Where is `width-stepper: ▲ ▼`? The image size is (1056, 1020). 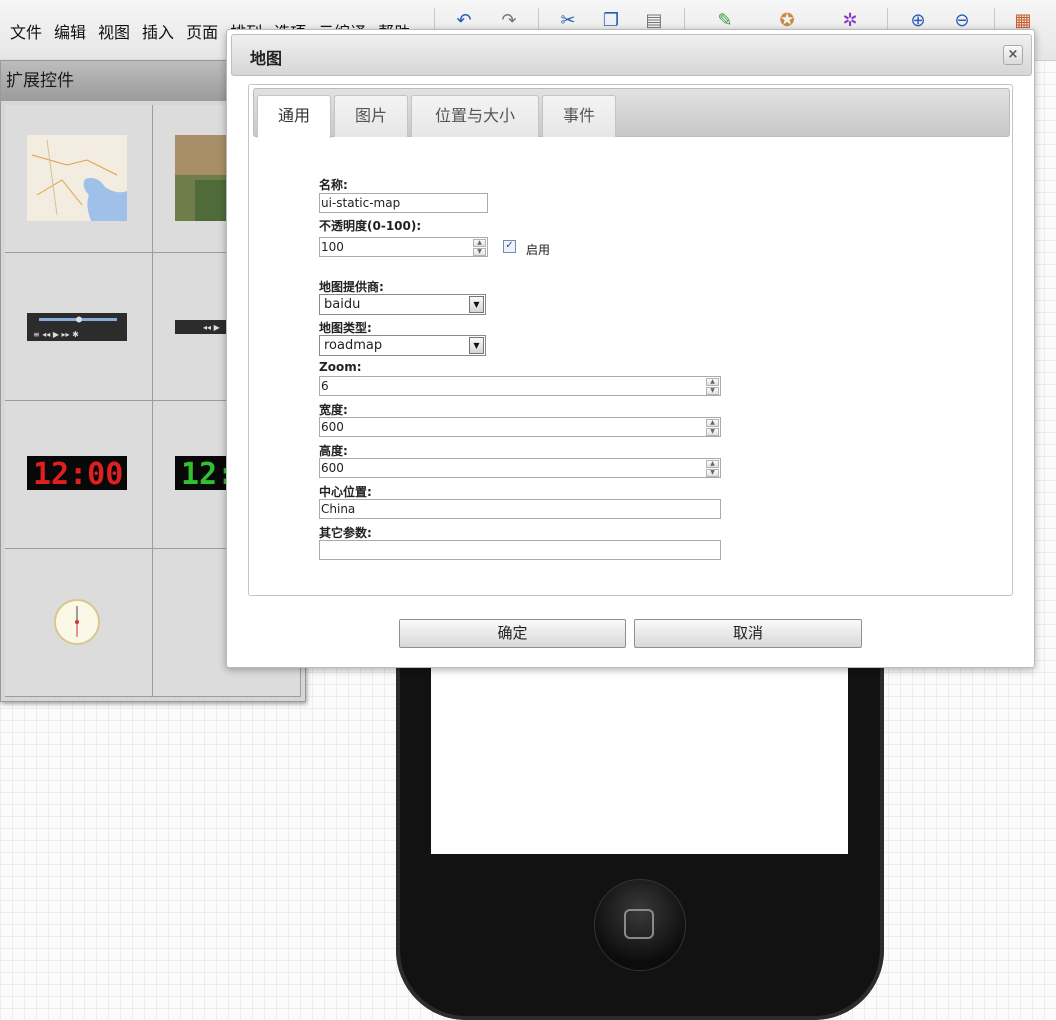
width-stepper: ▲ ▼ is located at coordinates (712, 427).